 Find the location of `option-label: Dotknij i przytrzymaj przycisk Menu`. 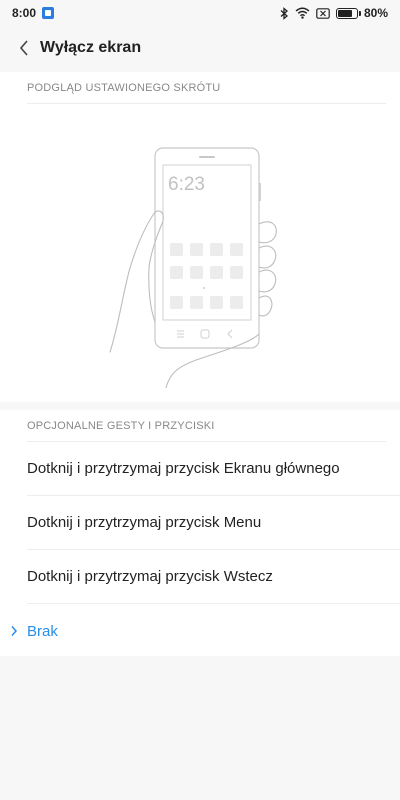

option-label: Dotknij i przytrzymaj przycisk Menu is located at coordinates (144, 522).